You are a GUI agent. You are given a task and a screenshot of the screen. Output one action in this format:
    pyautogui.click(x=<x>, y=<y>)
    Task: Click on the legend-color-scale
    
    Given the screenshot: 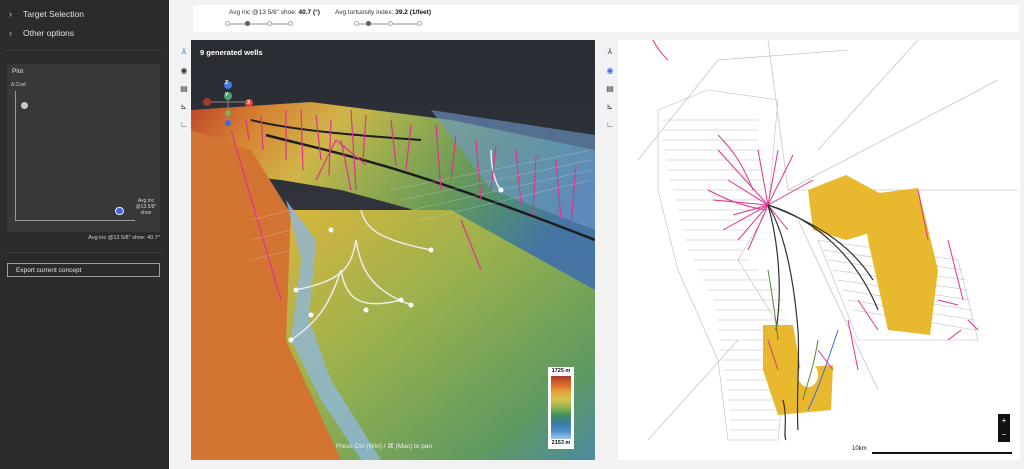 What is the action you would take?
    pyautogui.click(x=561, y=407)
    